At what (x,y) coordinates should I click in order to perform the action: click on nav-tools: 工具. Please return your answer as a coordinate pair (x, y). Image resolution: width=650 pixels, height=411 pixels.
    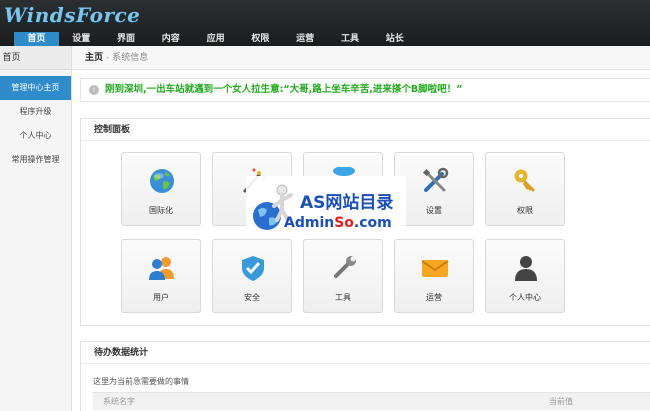
    Looking at the image, I should click on (350, 39).